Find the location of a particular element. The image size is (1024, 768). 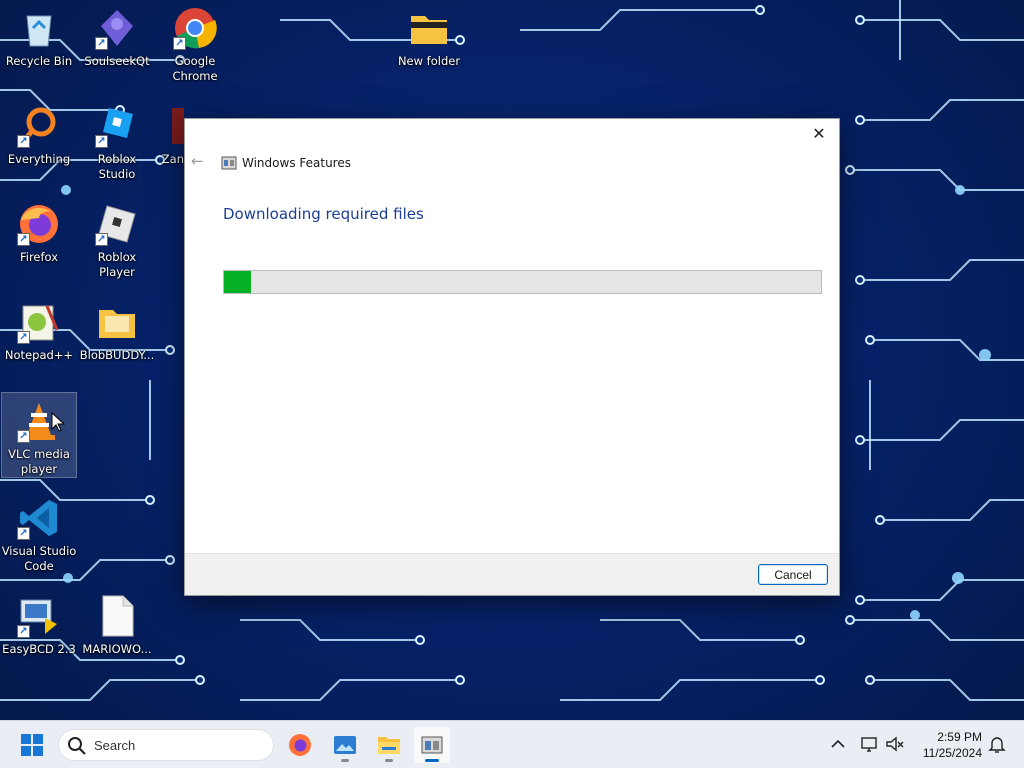

document-icon is located at coordinates (118, 616).